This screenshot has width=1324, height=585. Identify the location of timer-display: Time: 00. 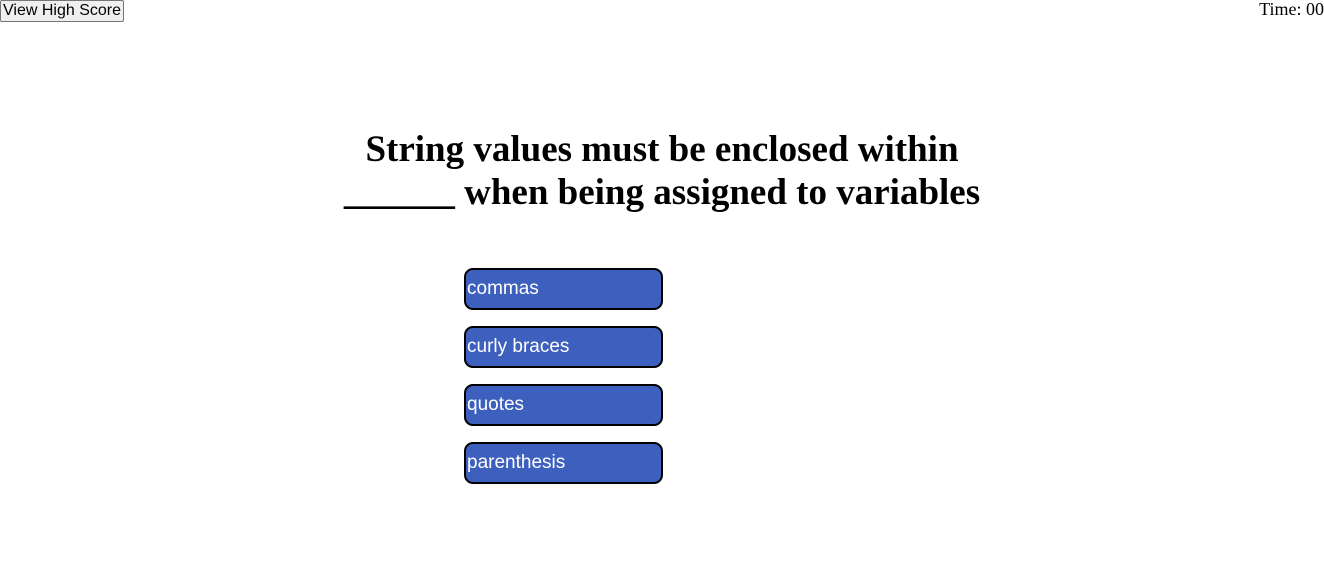
(1291, 9).